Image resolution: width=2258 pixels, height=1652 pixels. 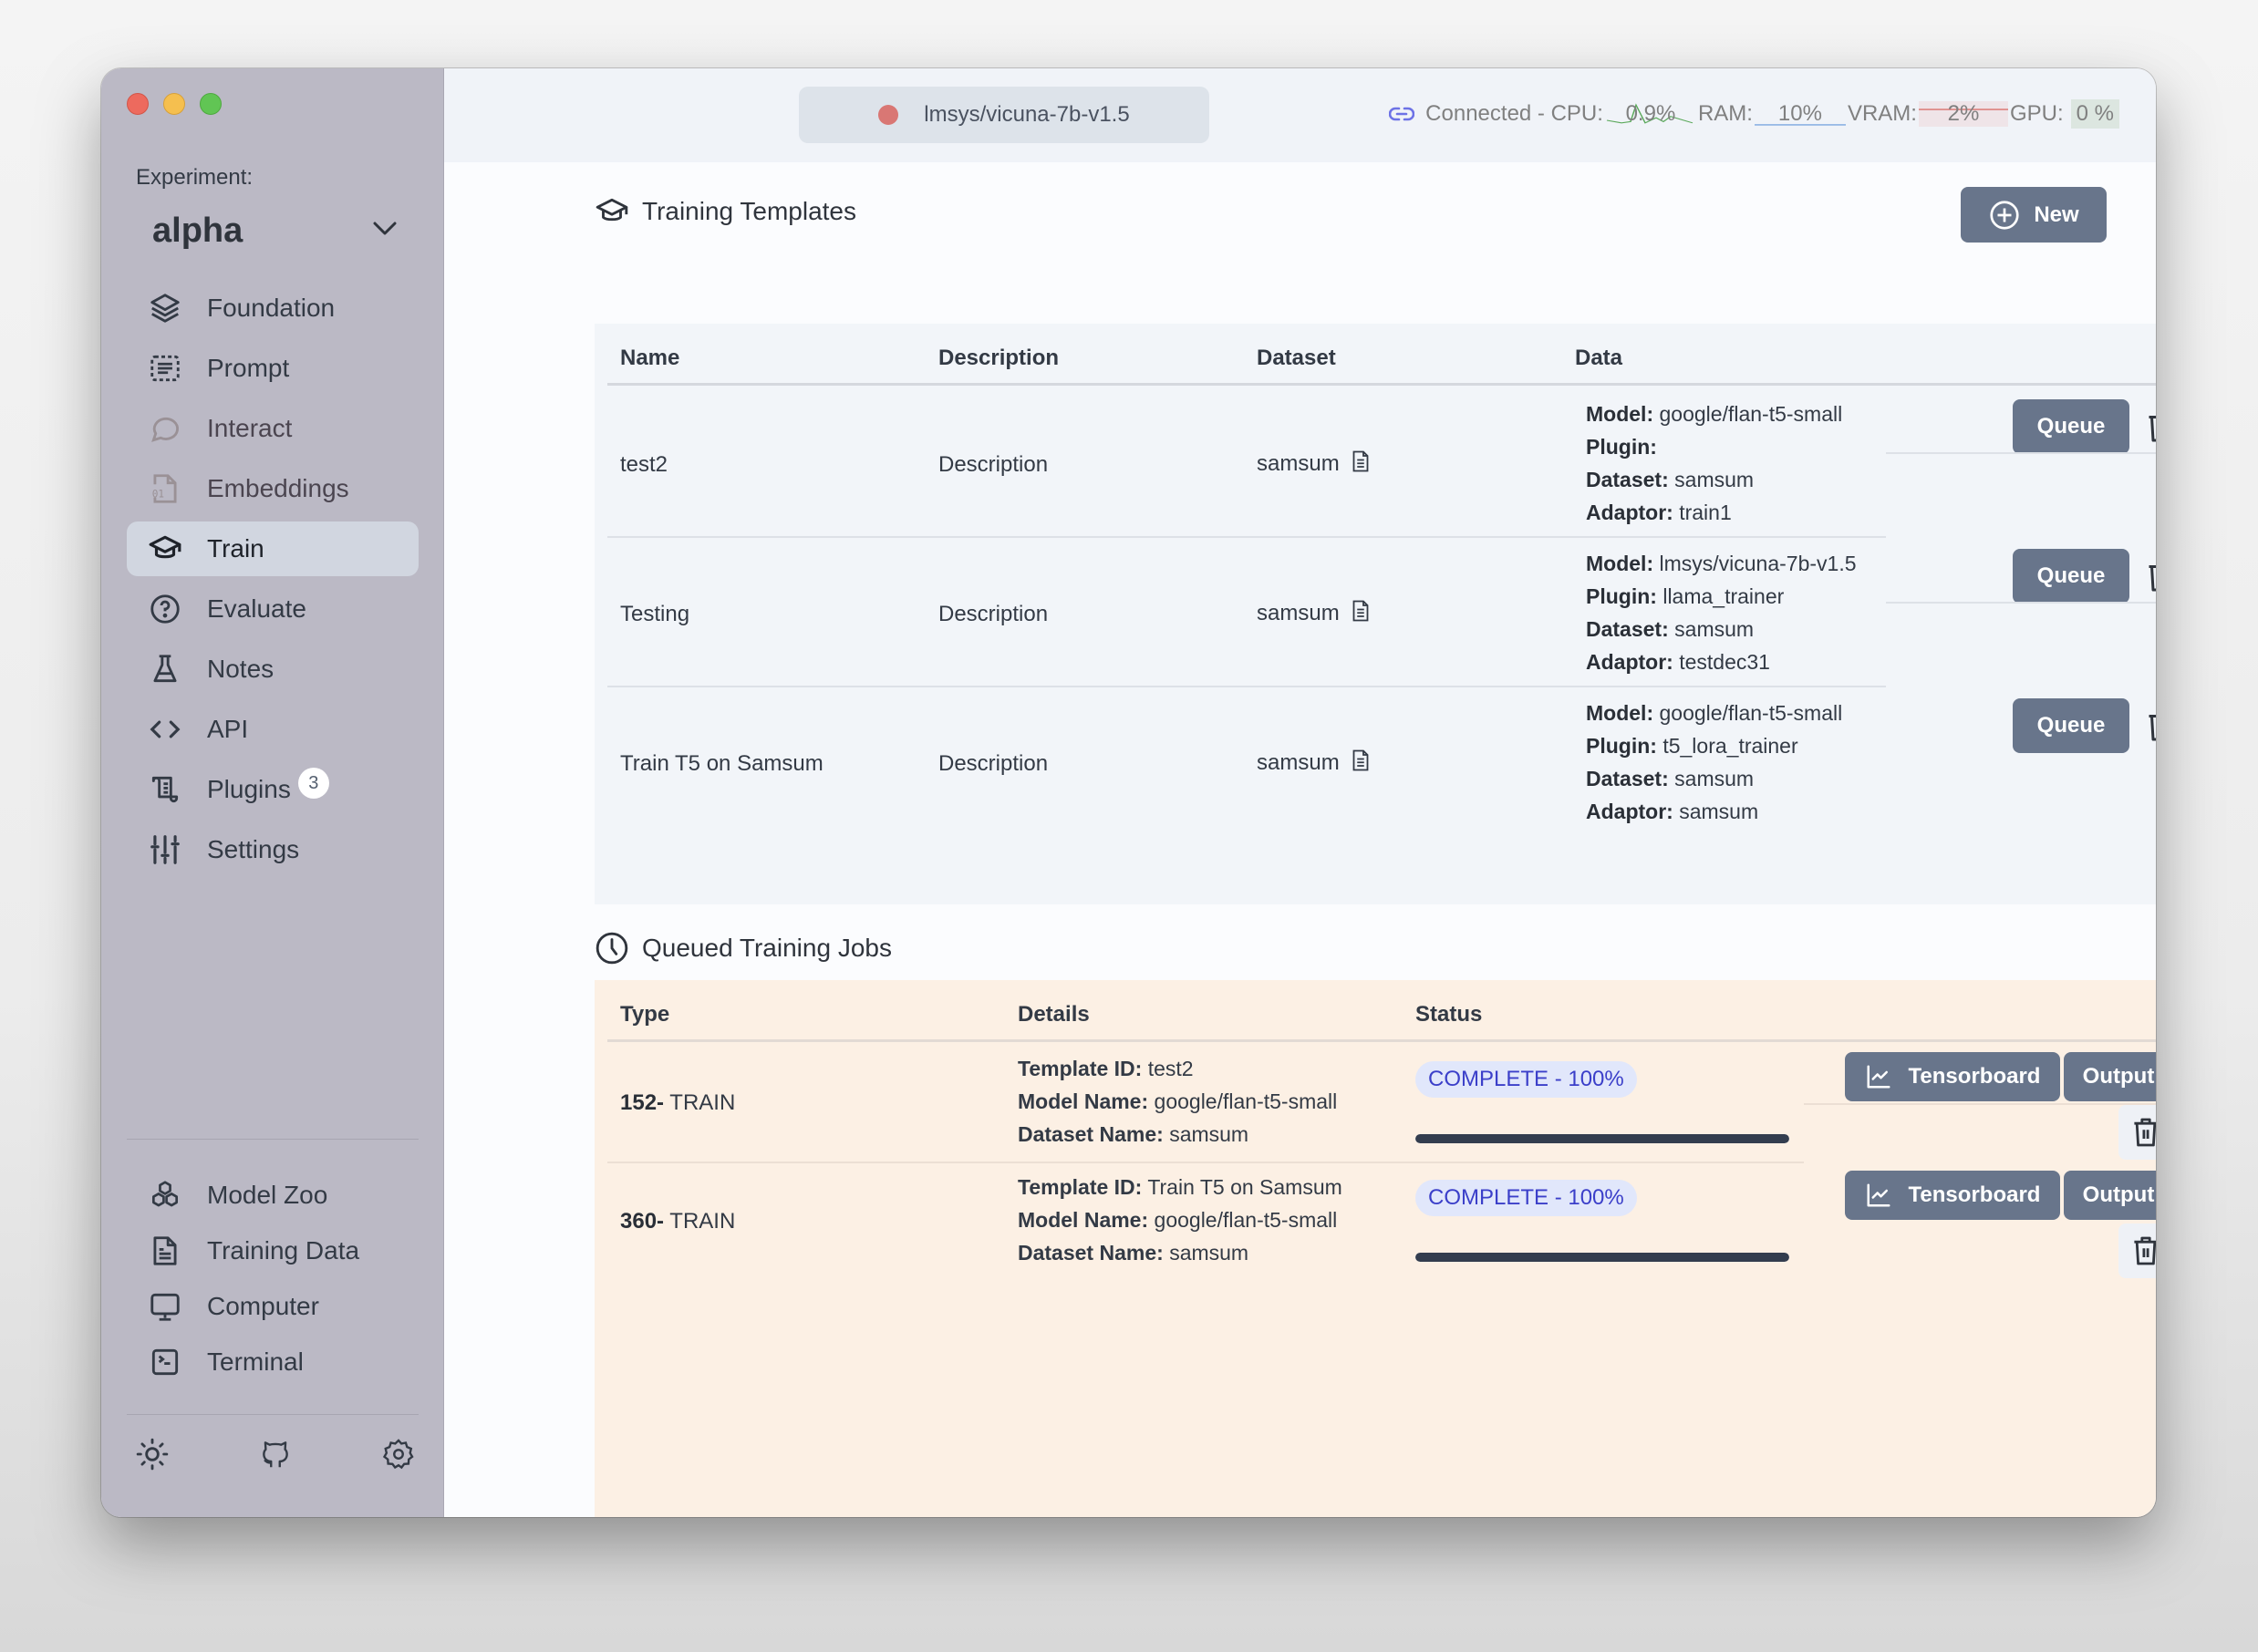 What do you see at coordinates (1004, 115) in the screenshot?
I see `current-model-selector: lmsys/vicuna-7b-v1.5` at bounding box center [1004, 115].